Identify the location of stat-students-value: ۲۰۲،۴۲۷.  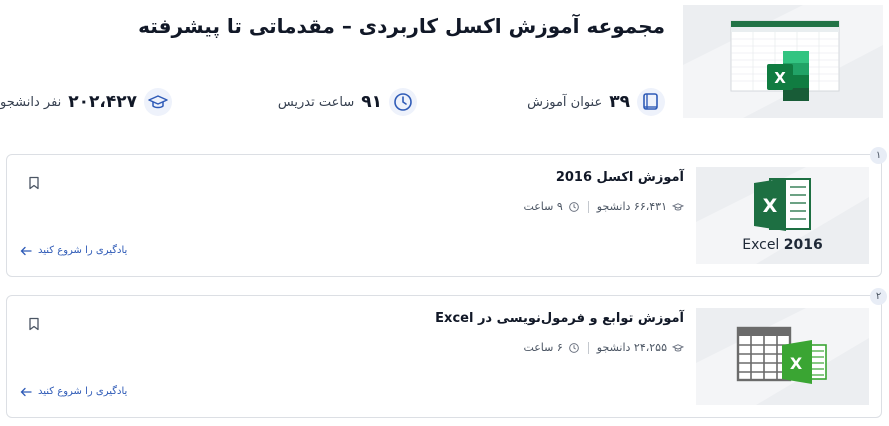
(102, 102).